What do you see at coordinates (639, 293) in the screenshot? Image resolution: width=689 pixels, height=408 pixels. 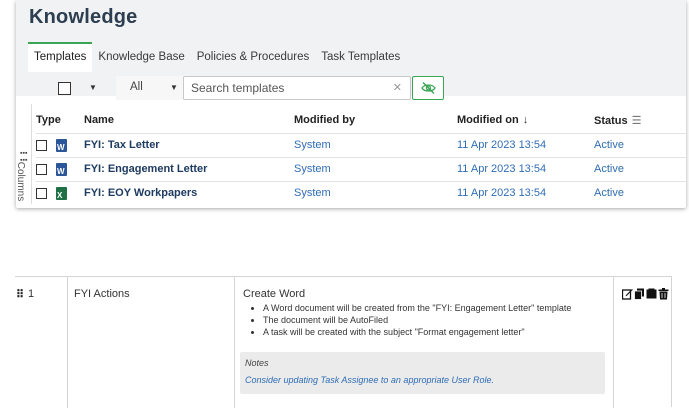 I see `copy-icon` at bounding box center [639, 293].